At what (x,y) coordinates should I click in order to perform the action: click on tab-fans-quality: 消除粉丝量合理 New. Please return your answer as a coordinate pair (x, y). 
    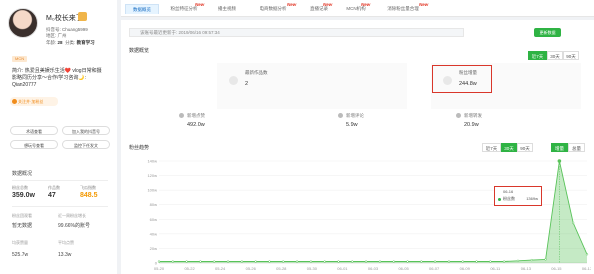
    Looking at the image, I should click on (403, 8).